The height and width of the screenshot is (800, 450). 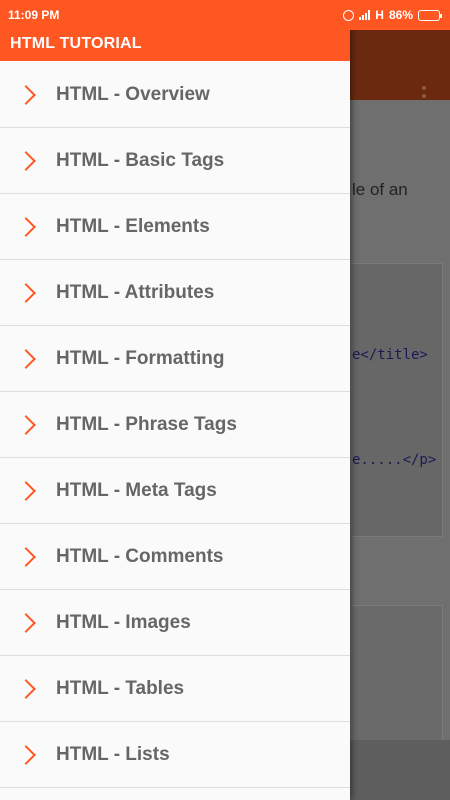 What do you see at coordinates (400, 15) in the screenshot?
I see `battery-percent: 86%` at bounding box center [400, 15].